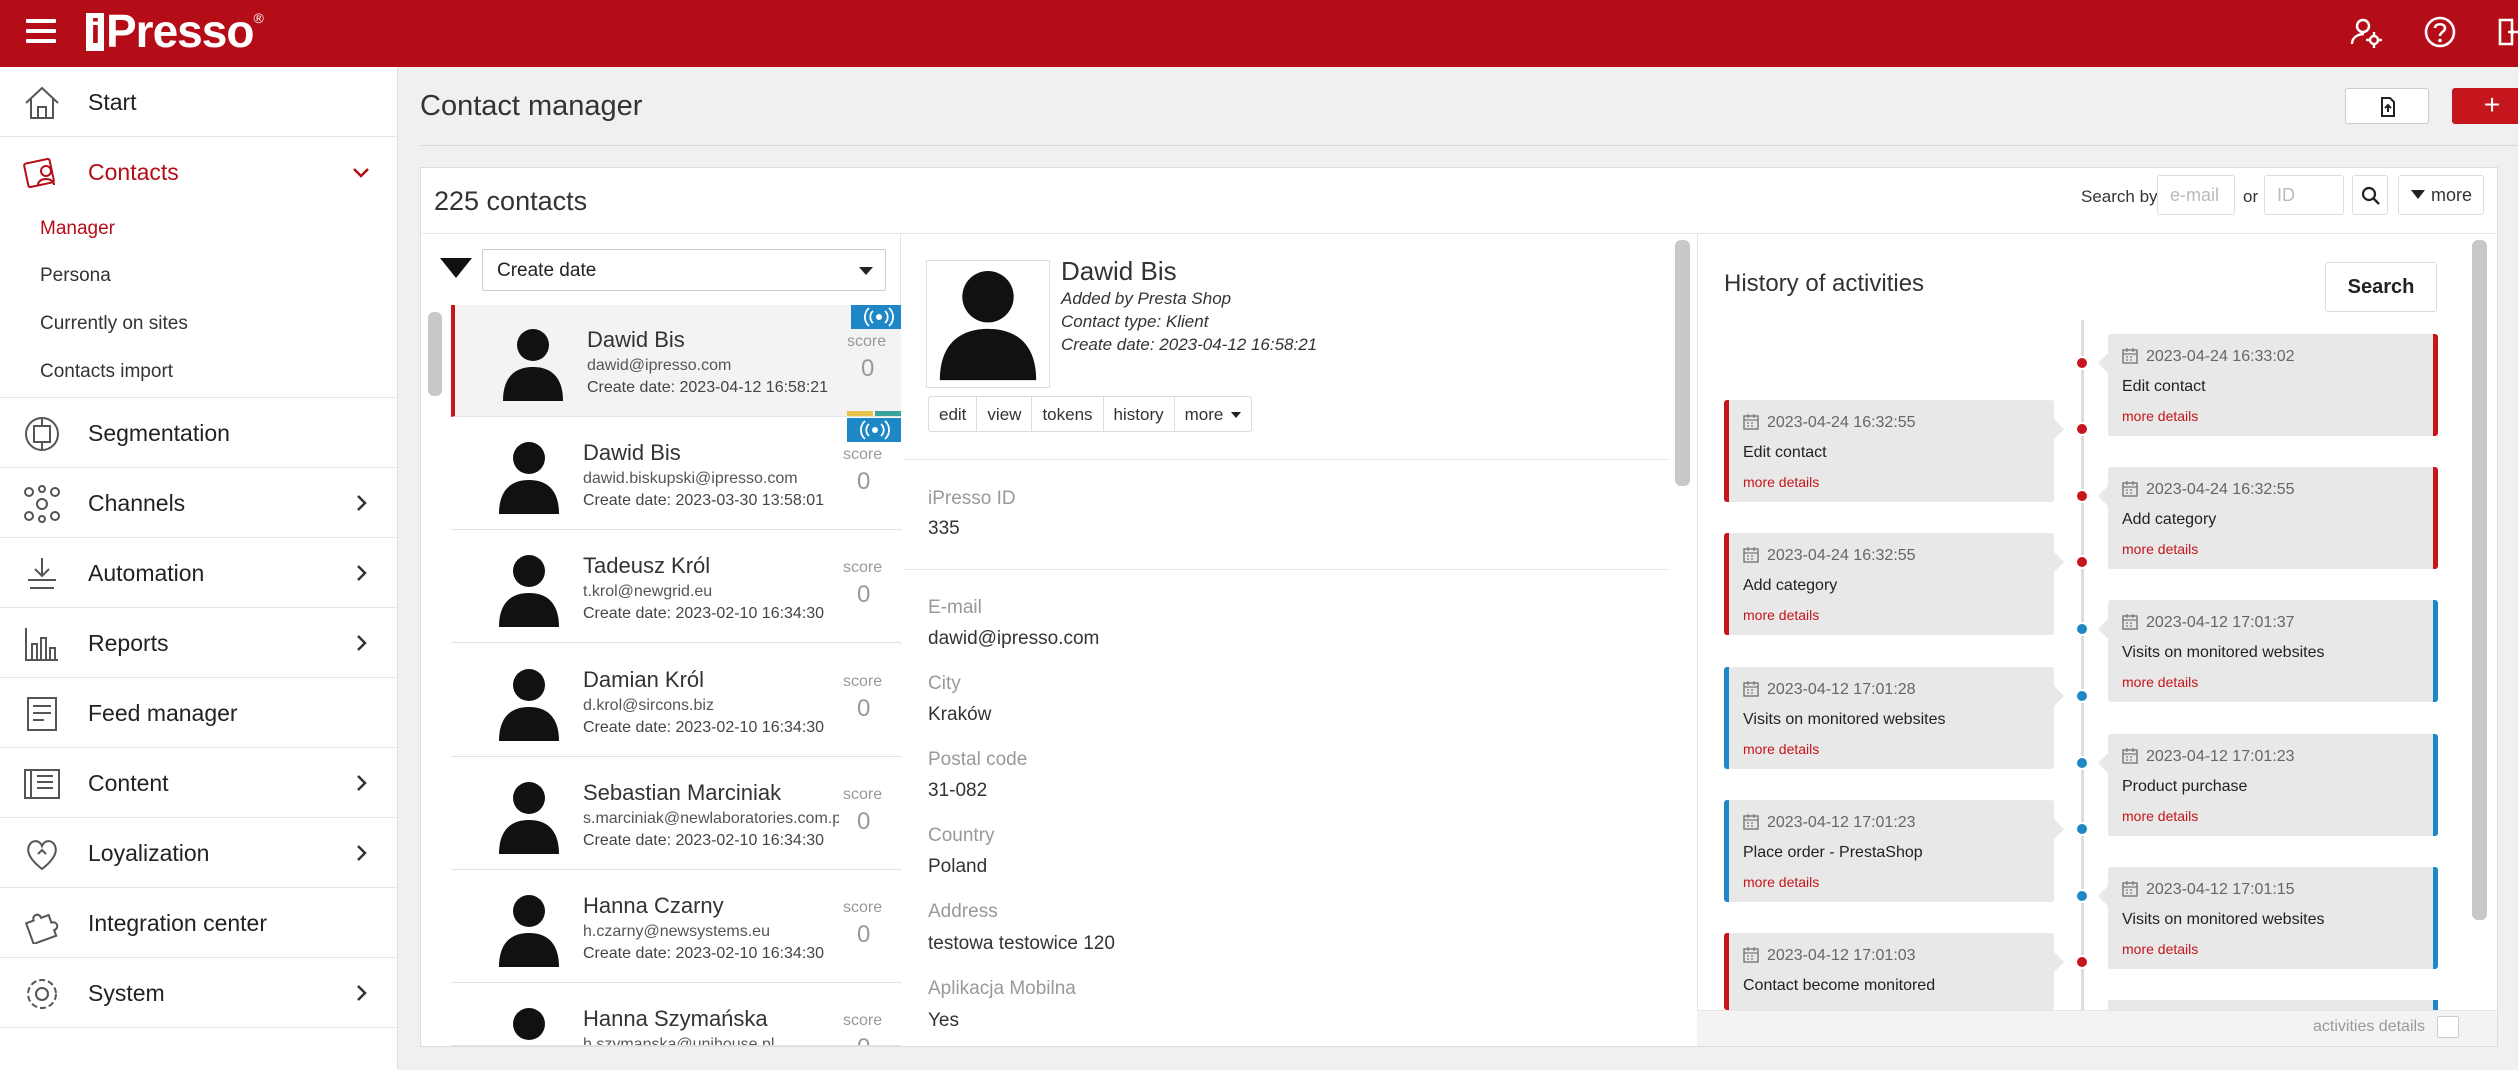 This screenshot has height=1070, width=2518. What do you see at coordinates (106, 372) in the screenshot?
I see `sidebar-sub-contacts-import: Contacts import` at bounding box center [106, 372].